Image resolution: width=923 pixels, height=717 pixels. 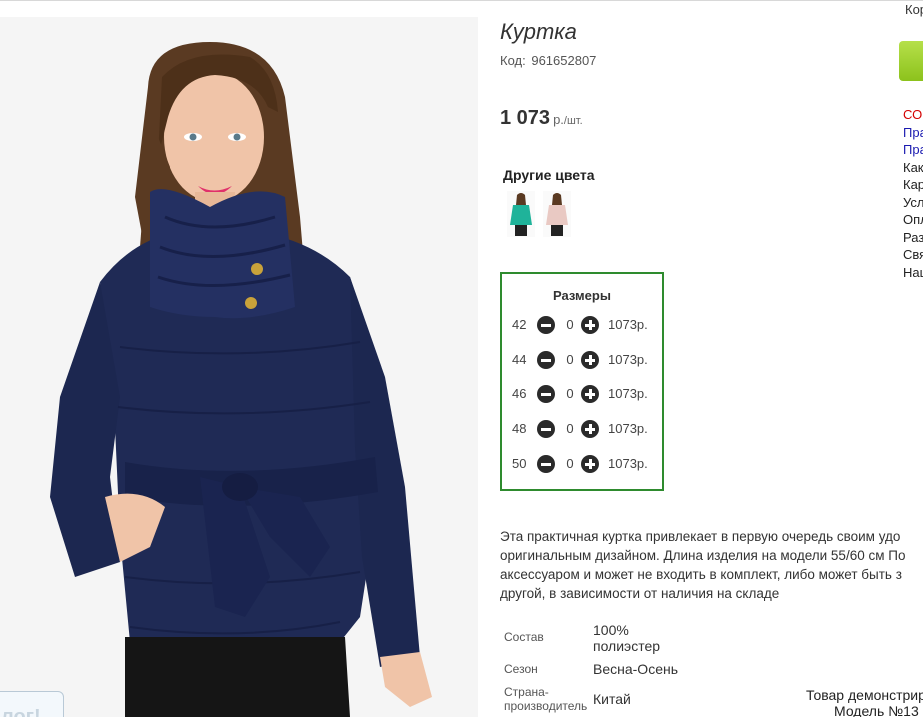 I want to click on size-value: 48, so click(x=519, y=428).